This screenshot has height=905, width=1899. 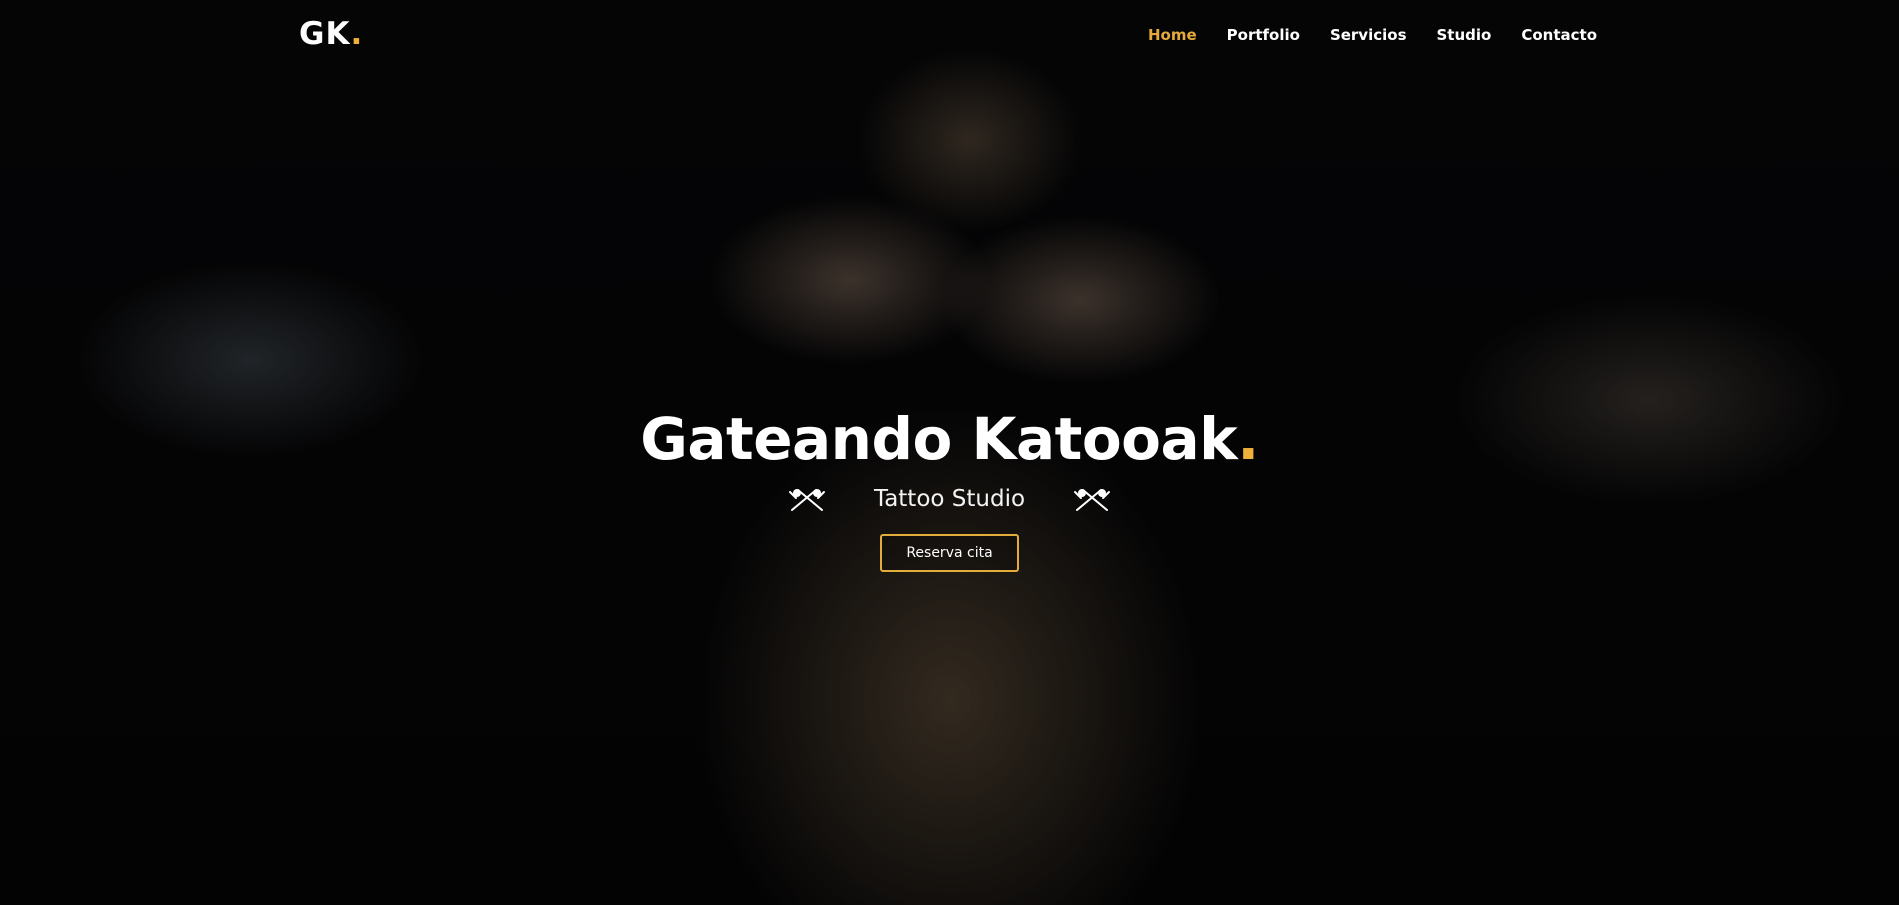 What do you see at coordinates (1263, 35) in the screenshot?
I see `nav-item-portfolio: Portfolio` at bounding box center [1263, 35].